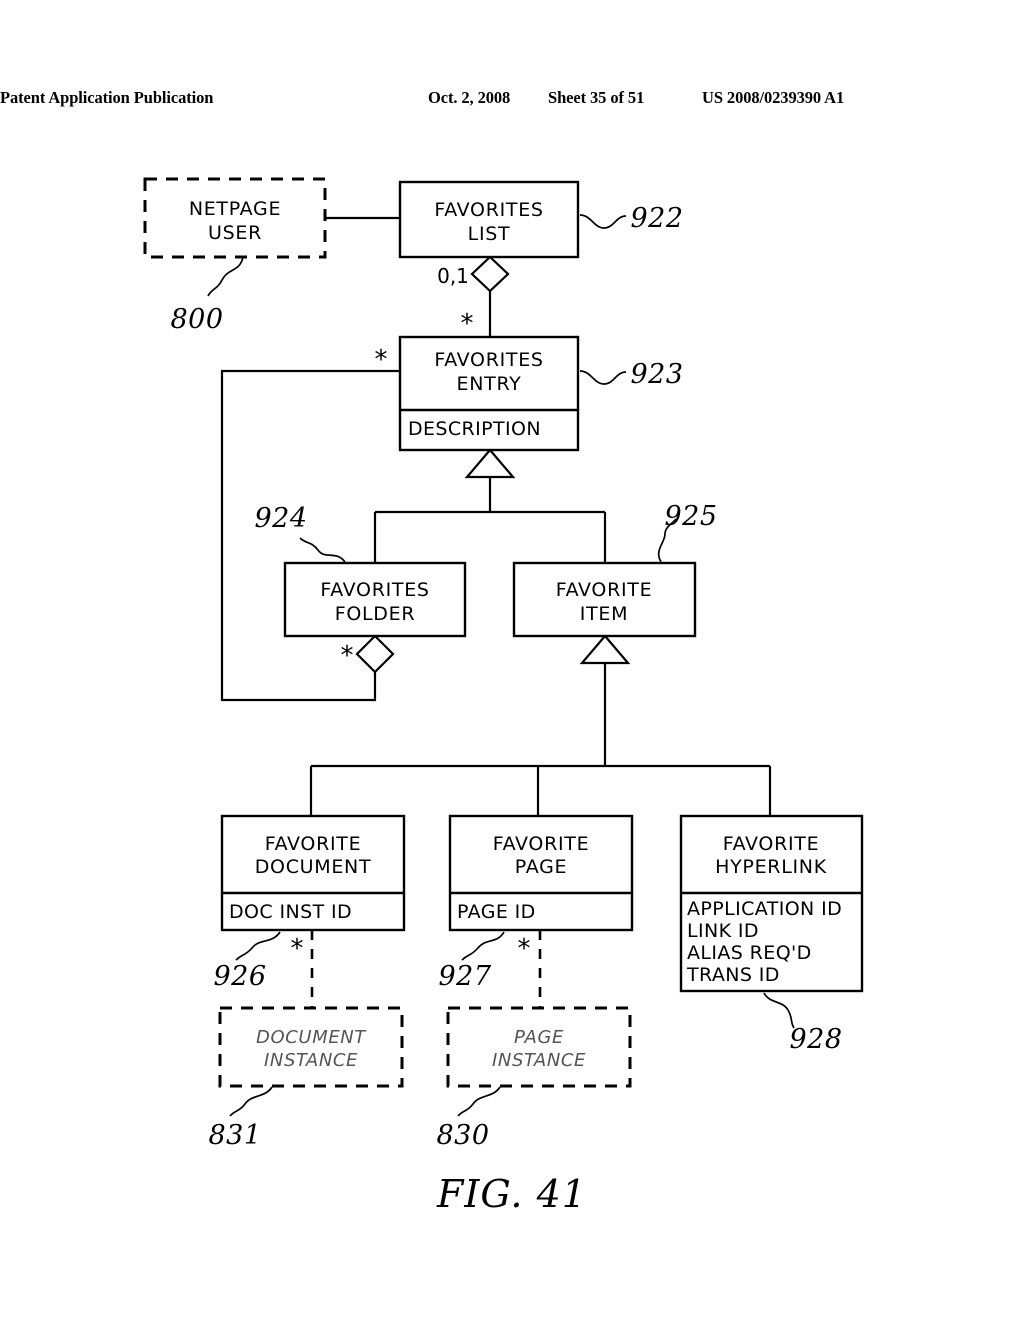 Image resolution: width=1024 pixels, height=1320 pixels. I want to click on class-box-page-instance: PAGE INSTANCE, so click(539, 1047).